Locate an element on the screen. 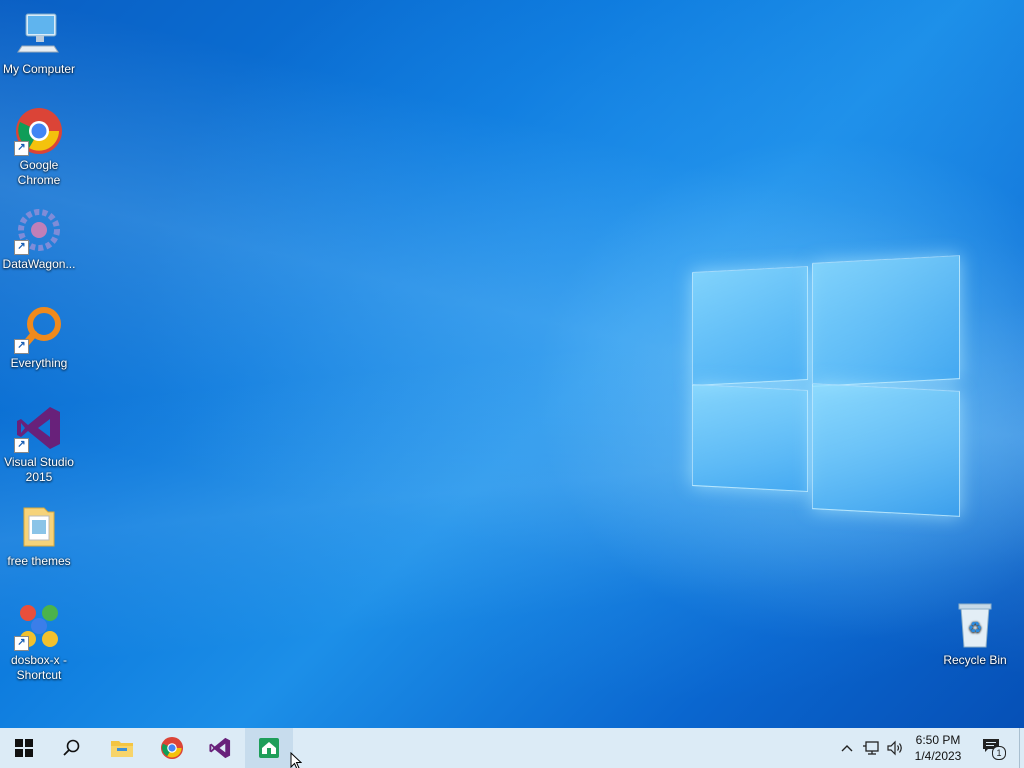 Image resolution: width=1024 pixels, height=768 pixels. desktop-icon-my-computer: My Computer is located at coordinates (39, 43).